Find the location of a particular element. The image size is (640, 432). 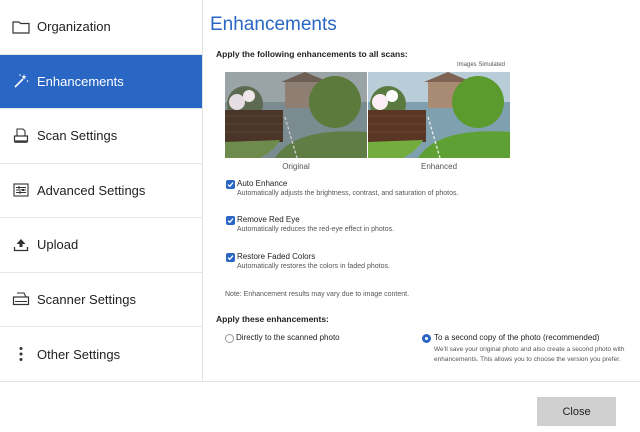

enhanced-caption: Enhanced is located at coordinates (439, 166).